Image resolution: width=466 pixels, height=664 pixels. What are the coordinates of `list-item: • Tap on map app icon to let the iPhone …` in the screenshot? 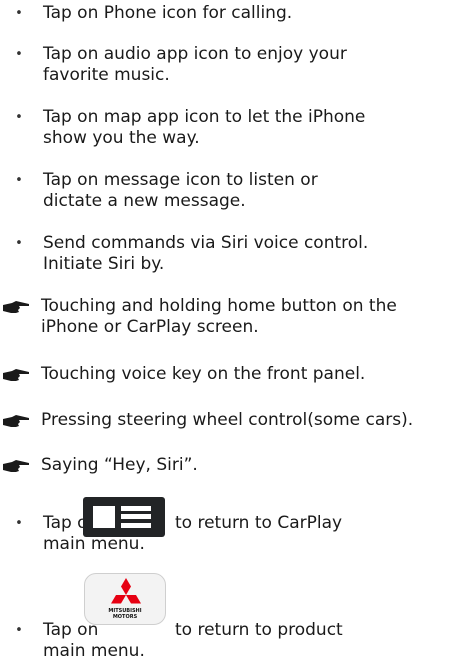 It's located at (232, 128).